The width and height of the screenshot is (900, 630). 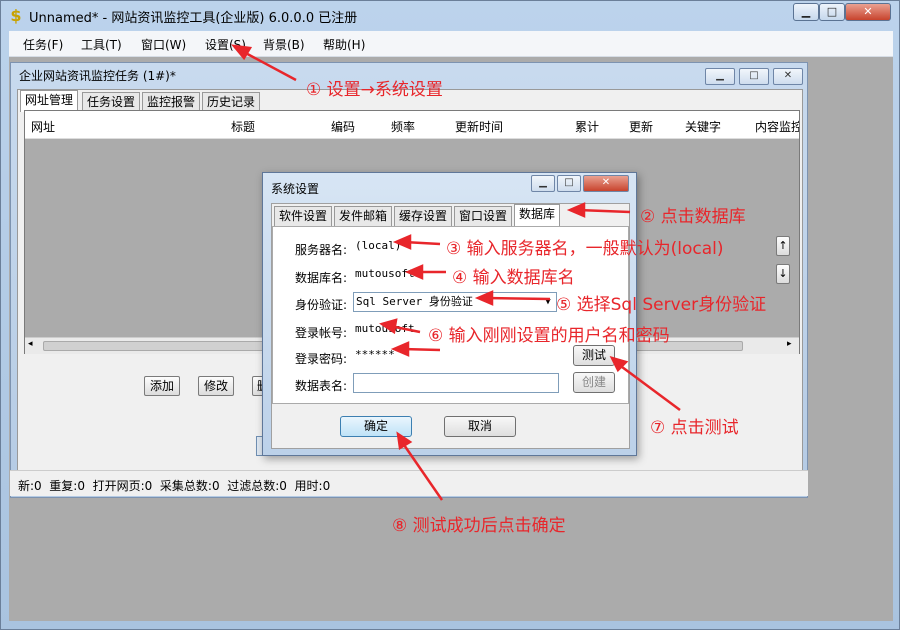 What do you see at coordinates (594, 355) in the screenshot?
I see `test-button: 测试` at bounding box center [594, 355].